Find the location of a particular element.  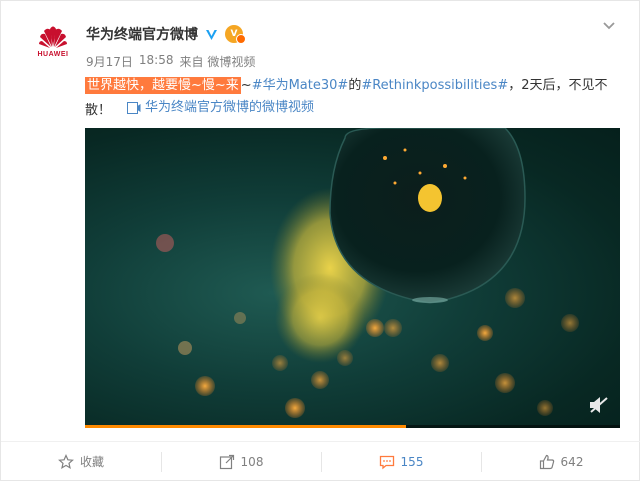

avatar: HUAWEI is located at coordinates (53, 46).